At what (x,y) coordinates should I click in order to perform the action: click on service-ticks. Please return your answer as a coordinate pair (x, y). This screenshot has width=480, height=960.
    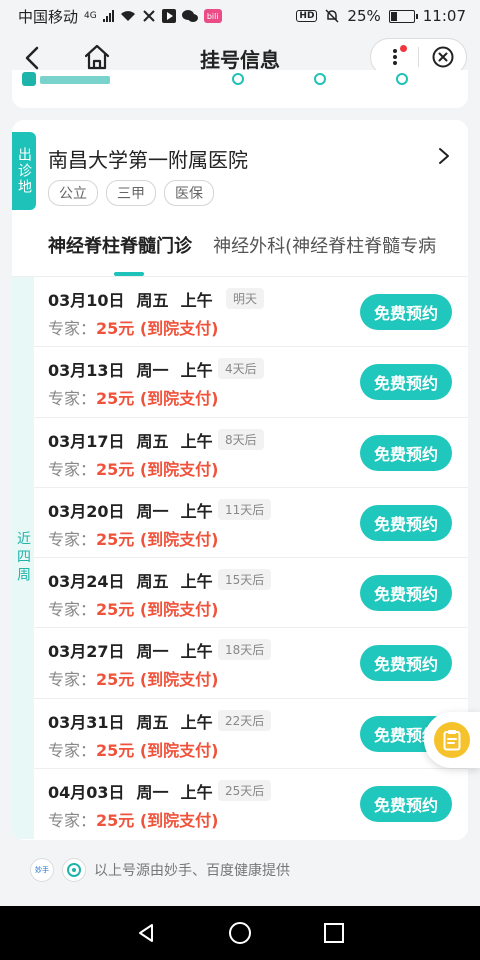
    Looking at the image, I should click on (320, 79).